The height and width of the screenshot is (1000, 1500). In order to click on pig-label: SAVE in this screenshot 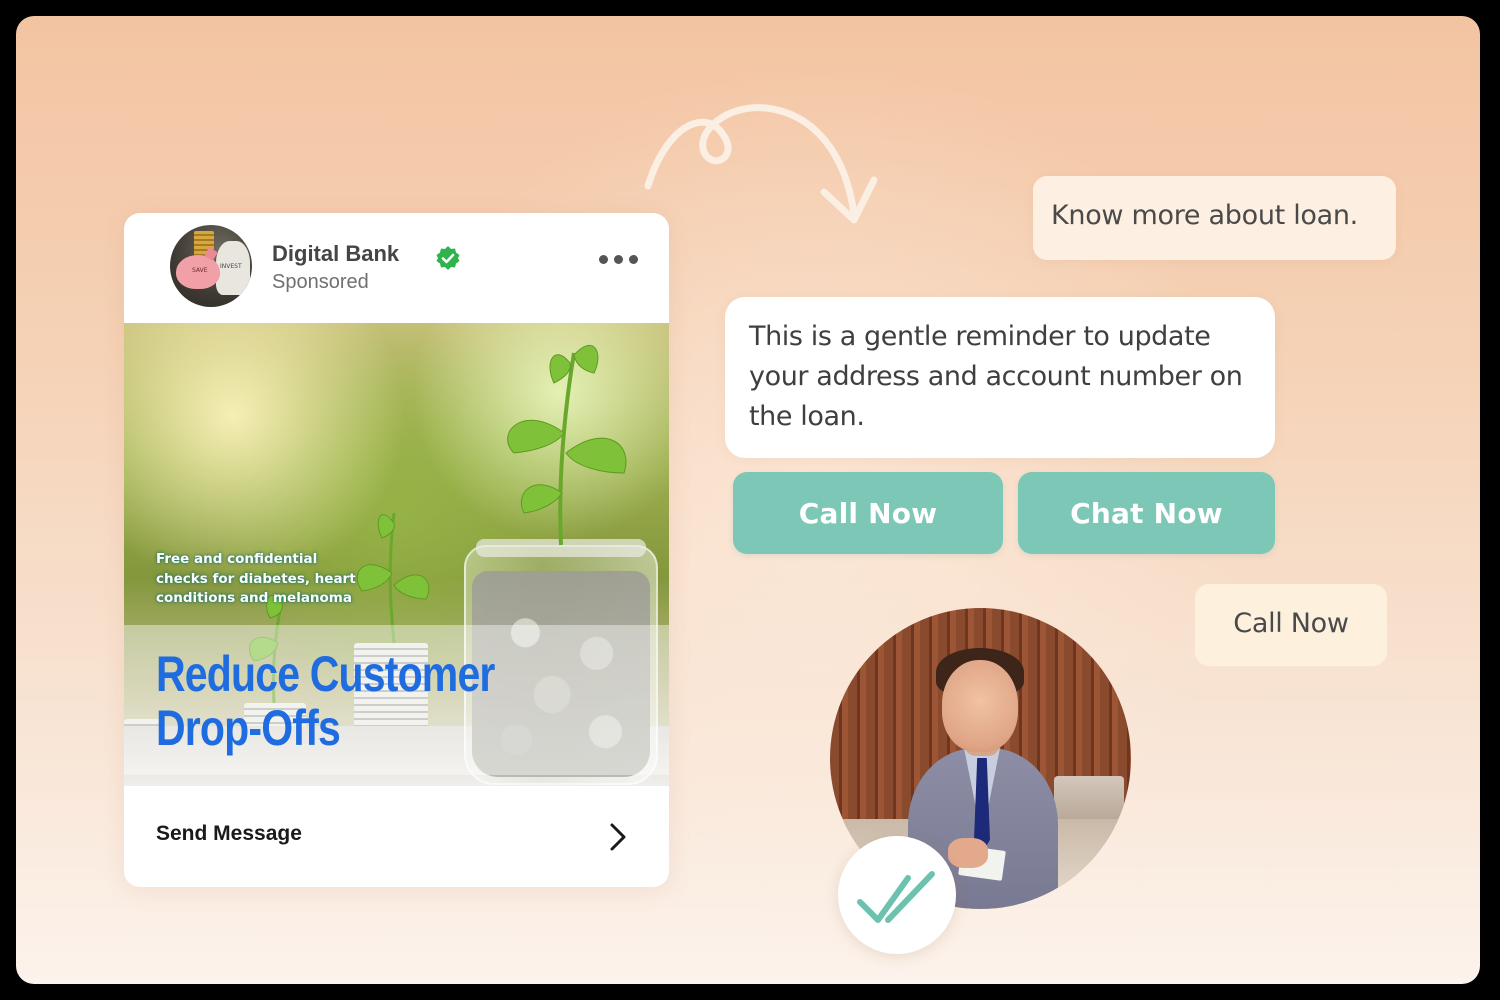, I will do `click(200, 270)`.